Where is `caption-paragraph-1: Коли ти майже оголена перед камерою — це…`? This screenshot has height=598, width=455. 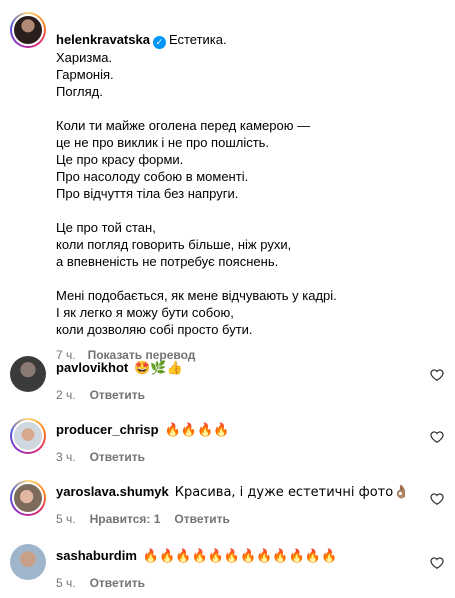 caption-paragraph-1: Коли ти майже оголена перед камерою — це… is located at coordinates (183, 159).